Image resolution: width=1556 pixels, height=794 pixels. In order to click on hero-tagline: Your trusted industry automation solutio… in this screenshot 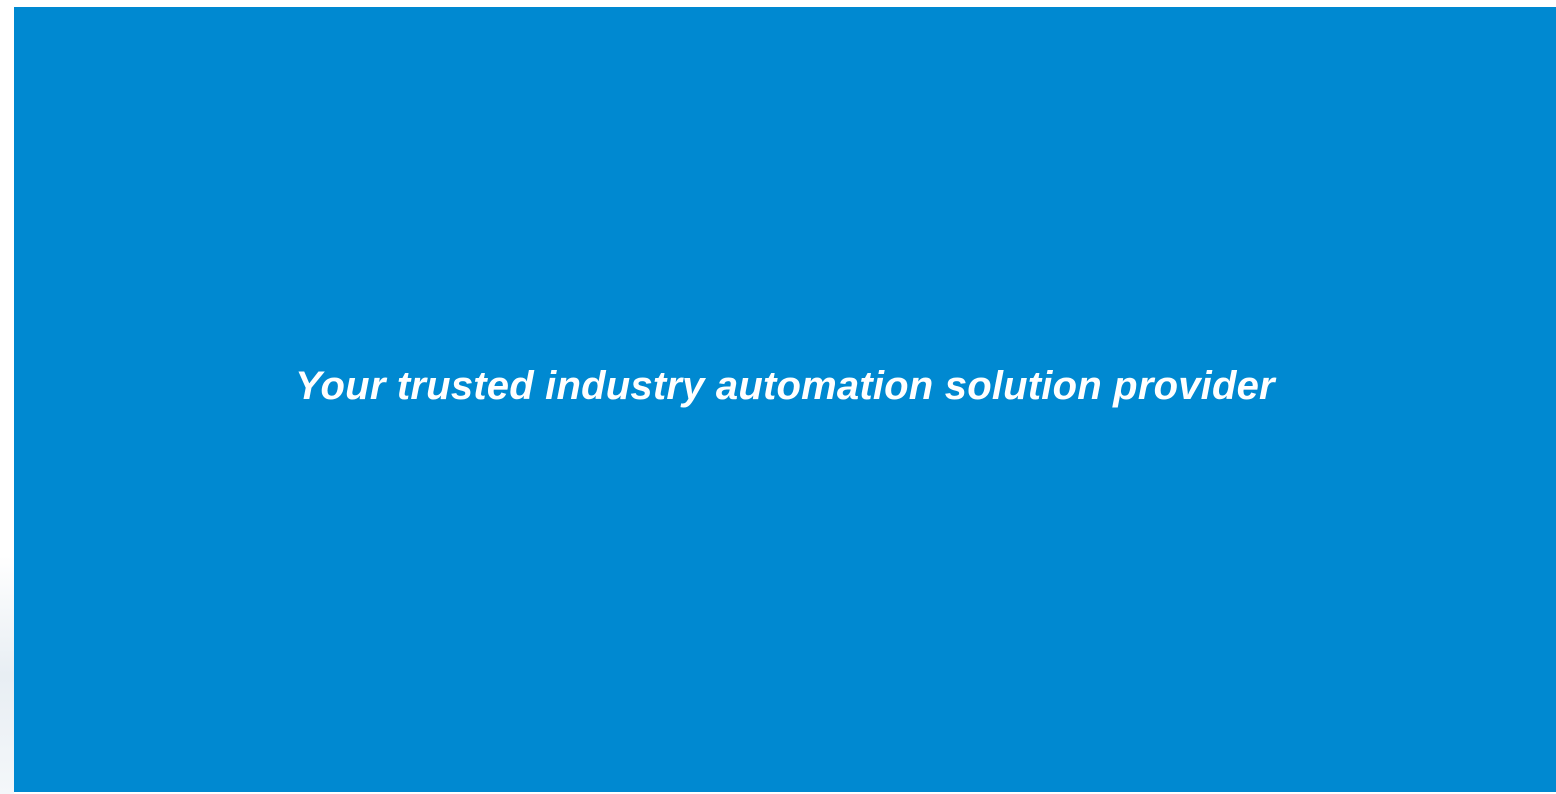, I will do `click(785, 386)`.